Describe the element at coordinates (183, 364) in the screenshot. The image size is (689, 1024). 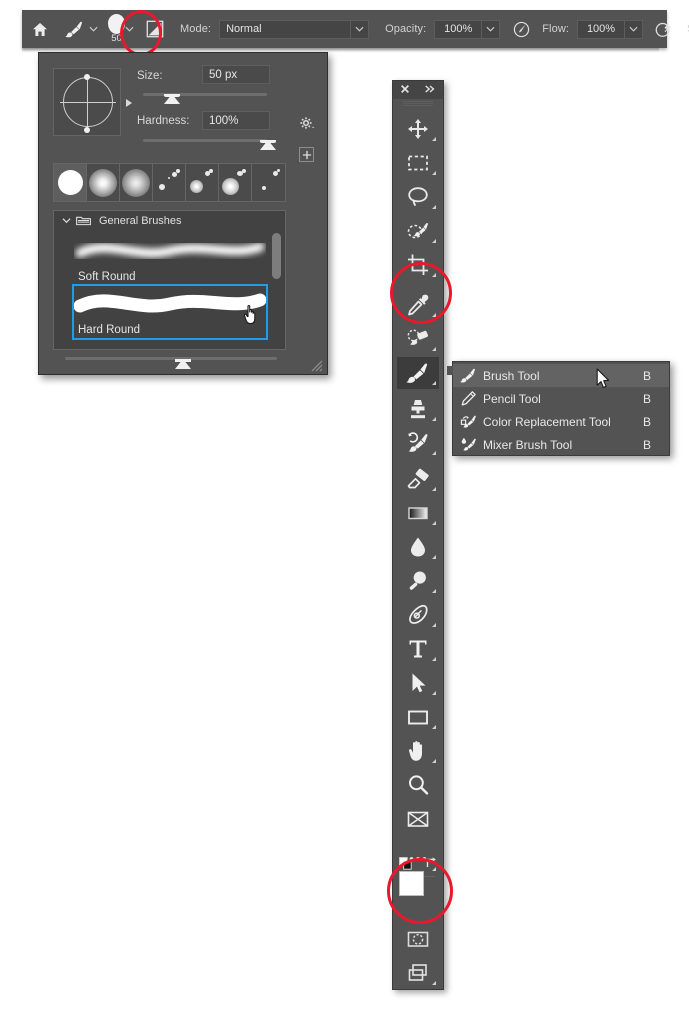
I see `brush-panel-bottom-slider-thumb` at that location.